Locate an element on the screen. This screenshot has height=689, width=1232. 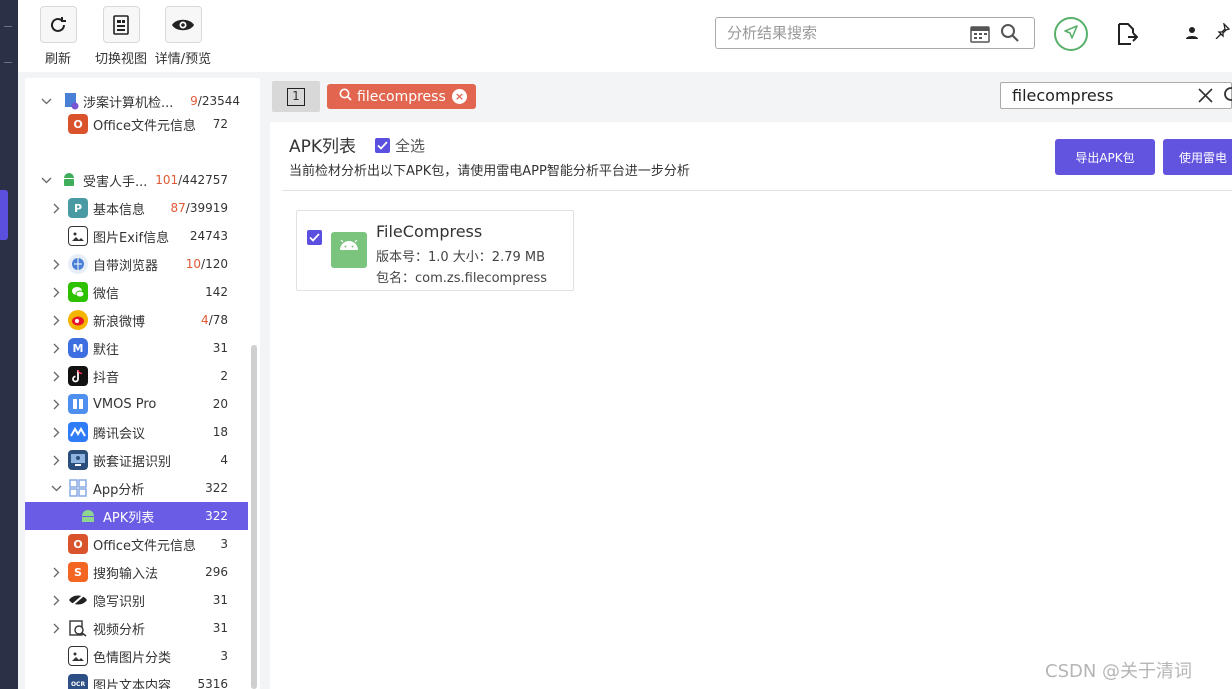
filter-chip-label: filecompress is located at coordinates (401, 96).